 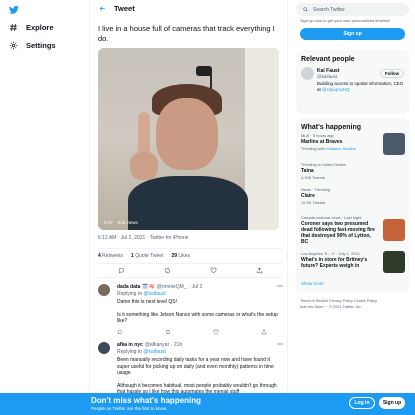 I want to click on video-person-face, so click(x=187, y=134).